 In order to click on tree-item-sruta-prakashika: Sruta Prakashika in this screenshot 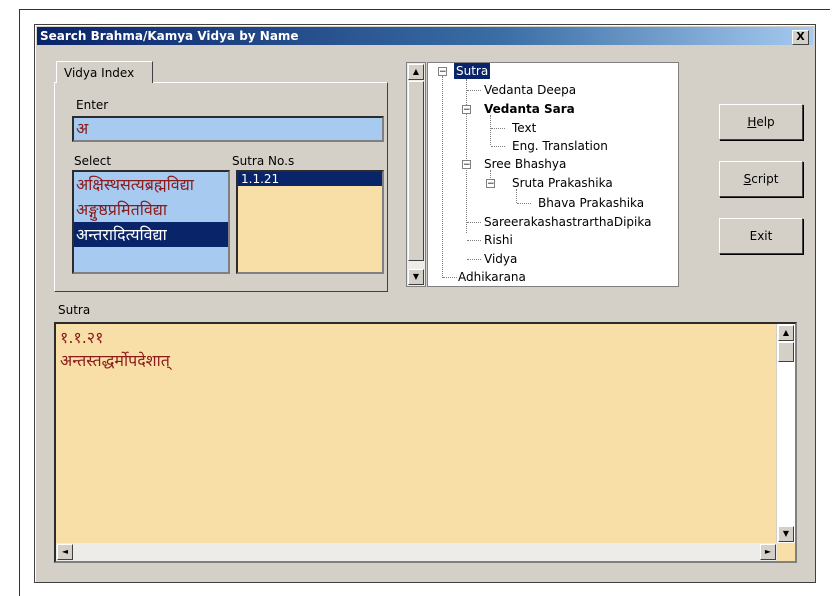, I will do `click(562, 183)`.